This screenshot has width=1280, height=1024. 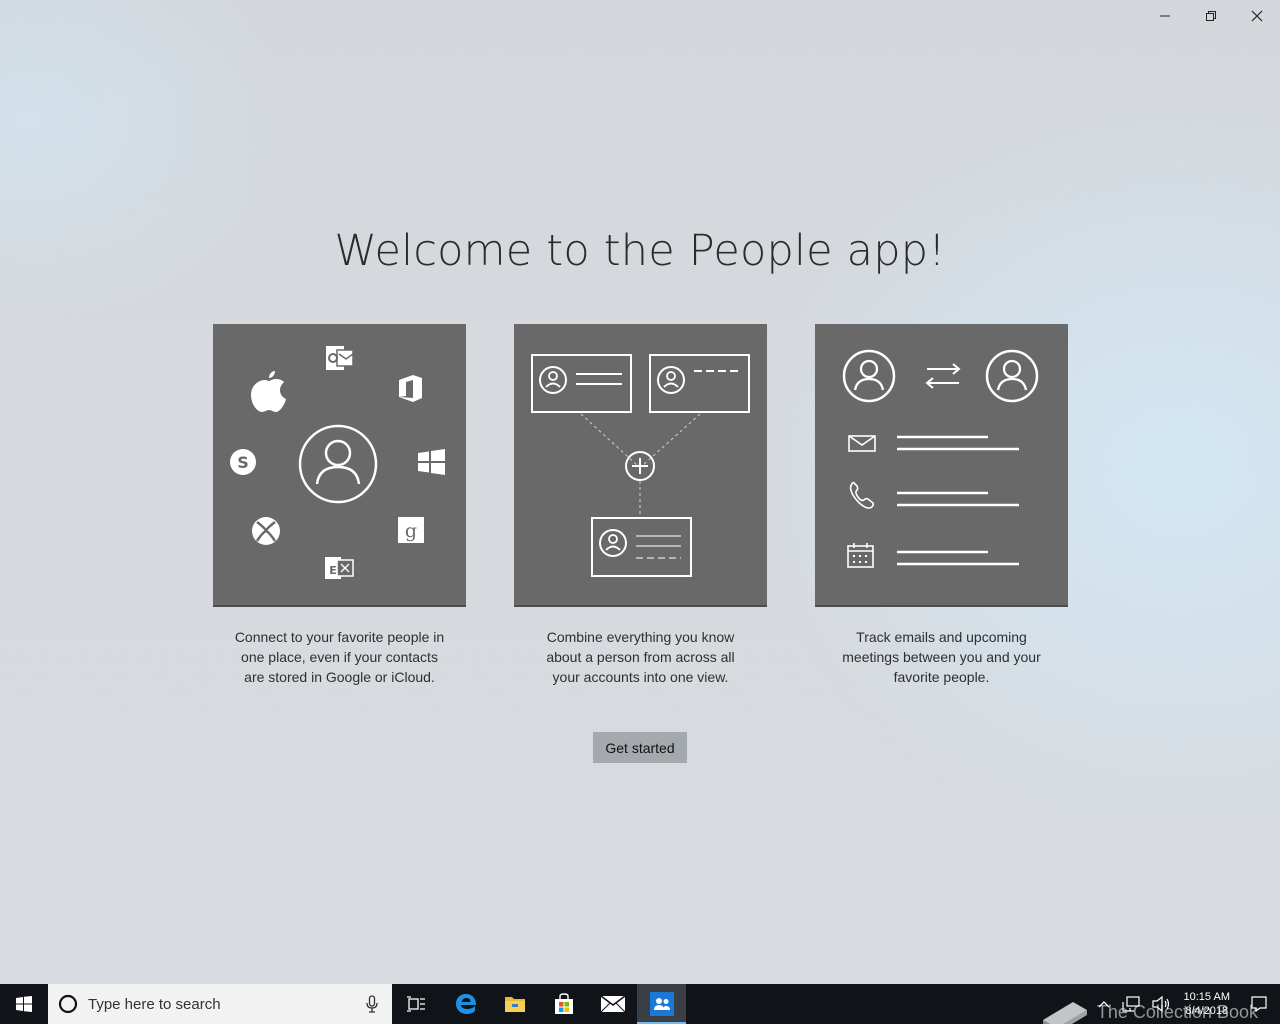 I want to click on file-explorer-button, so click(x=514, y=1004).